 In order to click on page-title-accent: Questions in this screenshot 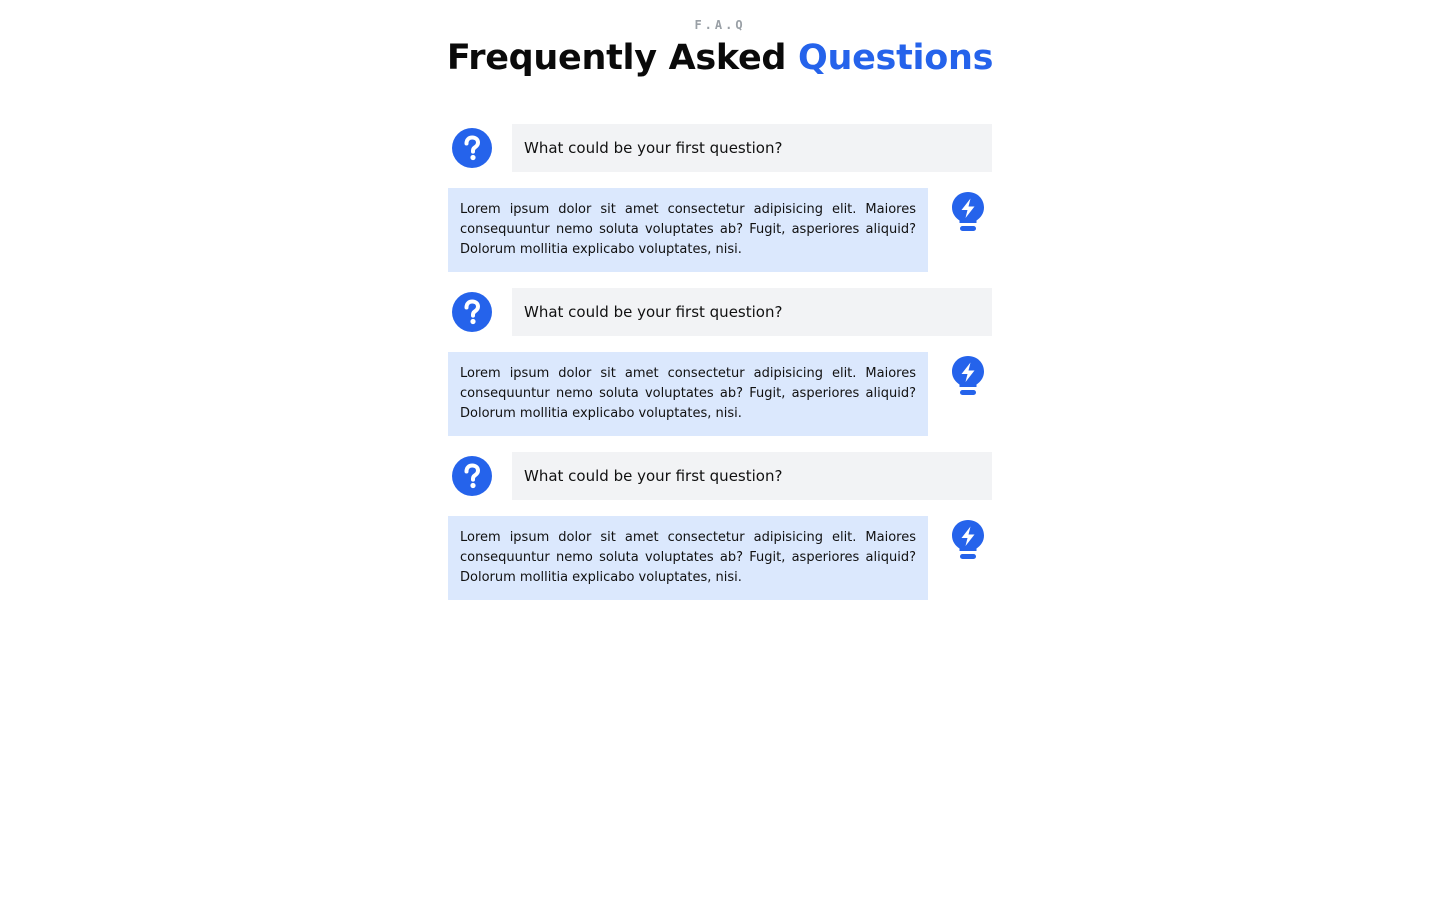, I will do `click(896, 58)`.